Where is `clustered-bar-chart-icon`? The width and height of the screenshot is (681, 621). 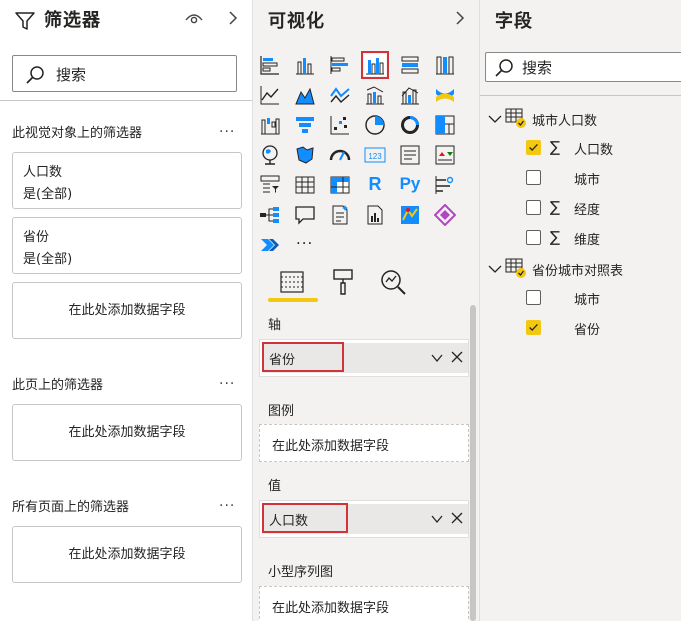
clustered-bar-chart-icon is located at coordinates (340, 65).